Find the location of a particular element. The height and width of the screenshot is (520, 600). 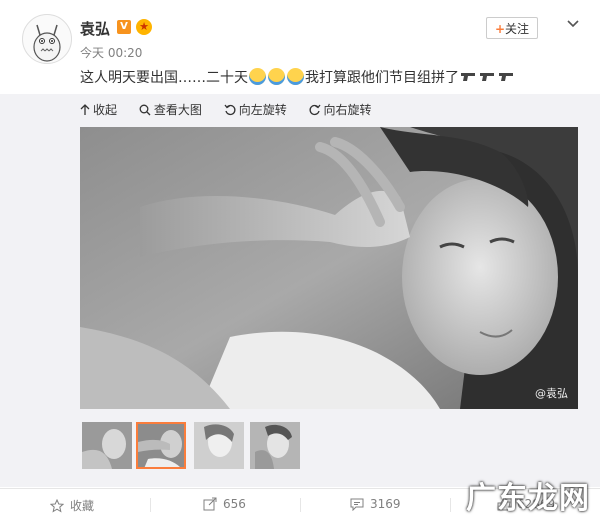

repost-button: 656 is located at coordinates (224, 504).